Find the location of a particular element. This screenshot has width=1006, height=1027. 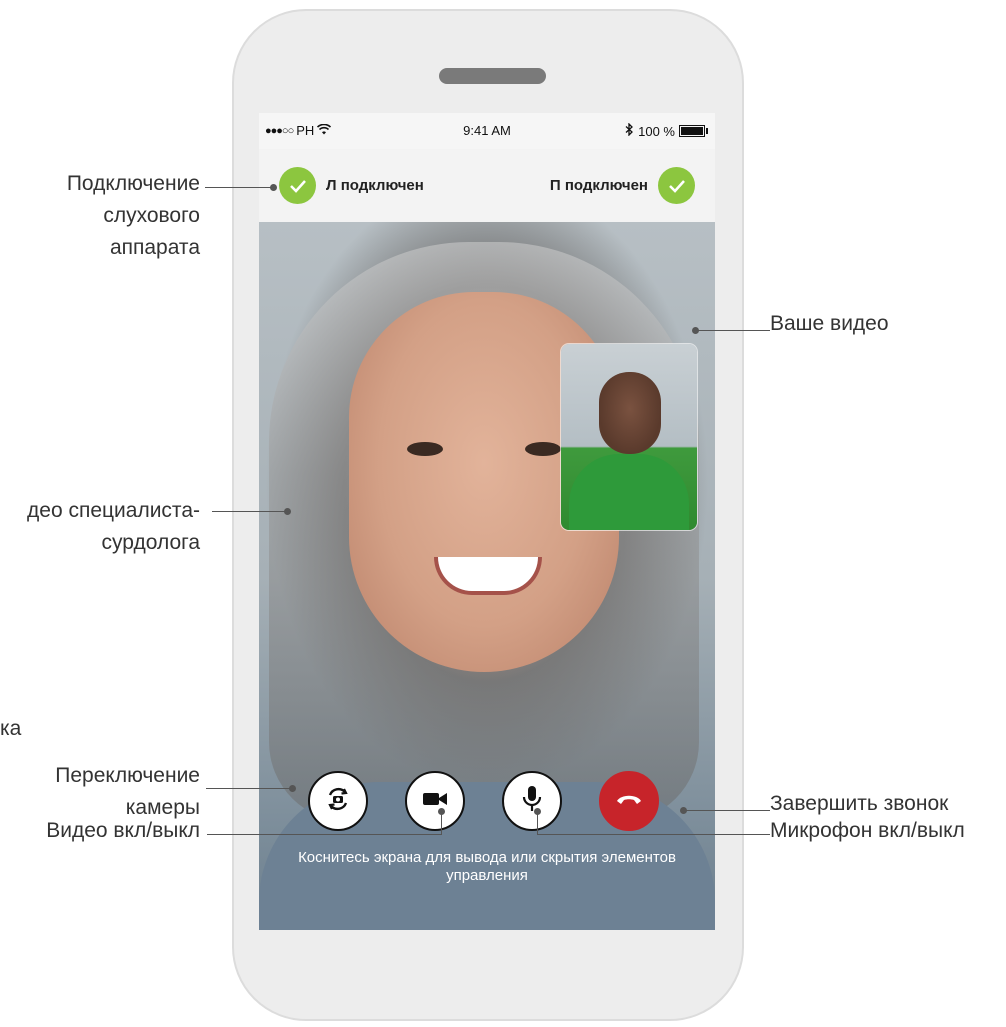

callout-line: деo специалиста- is located at coordinates (113, 510).